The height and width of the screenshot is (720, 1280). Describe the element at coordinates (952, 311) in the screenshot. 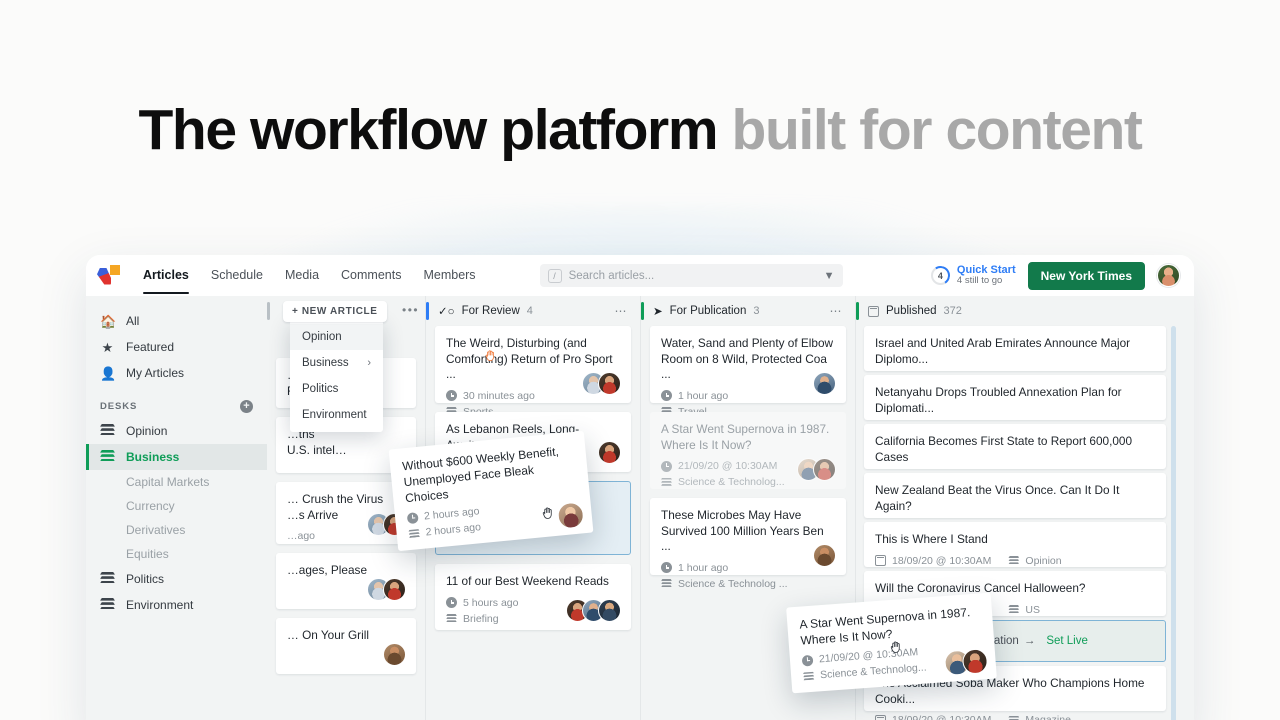

I see `column-count: 372` at that location.